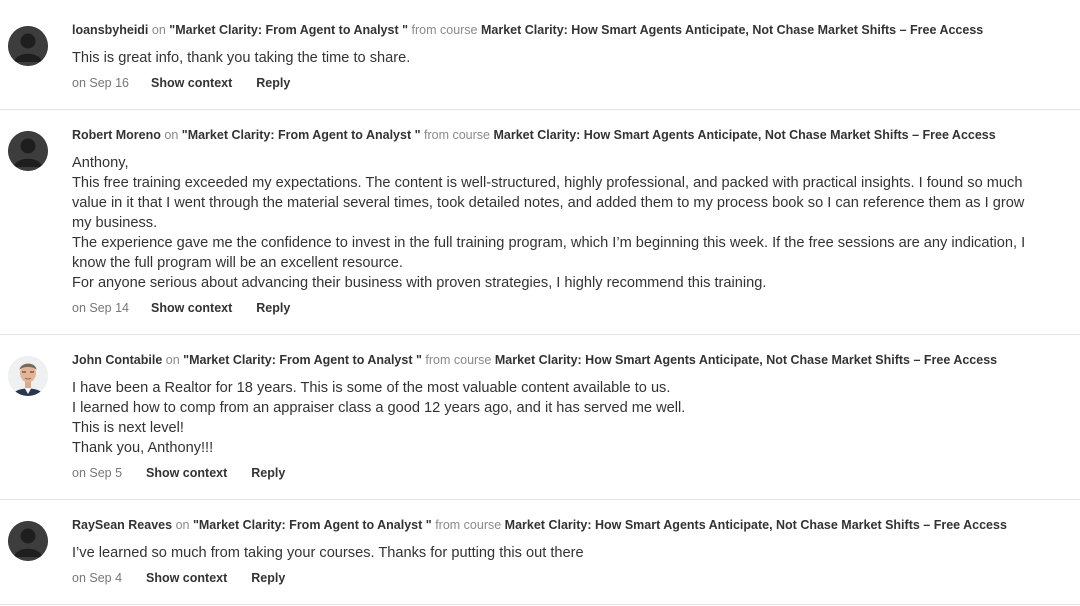  What do you see at coordinates (116, 135) in the screenshot?
I see `author-name: Robert Moreno` at bounding box center [116, 135].